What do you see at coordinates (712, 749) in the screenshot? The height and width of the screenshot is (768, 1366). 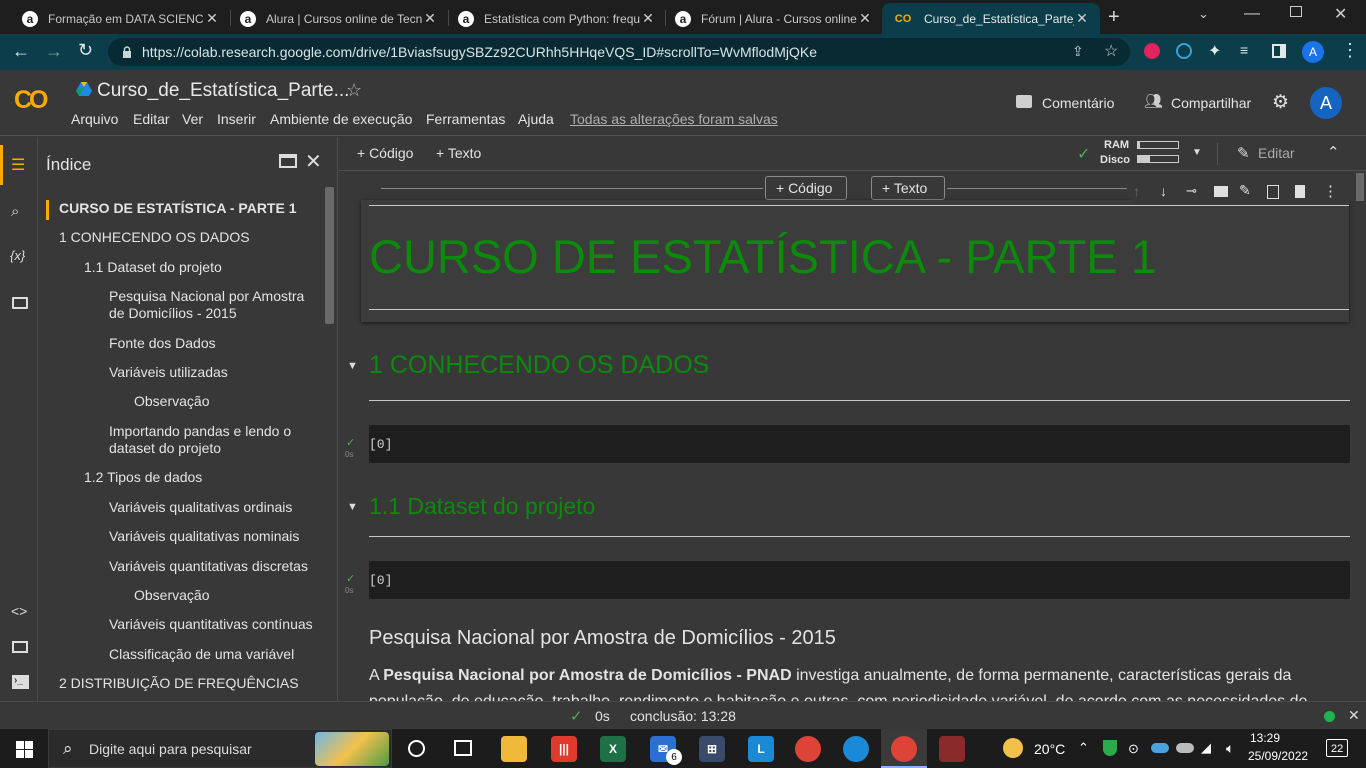 I see `store-icon: ⊞` at bounding box center [712, 749].